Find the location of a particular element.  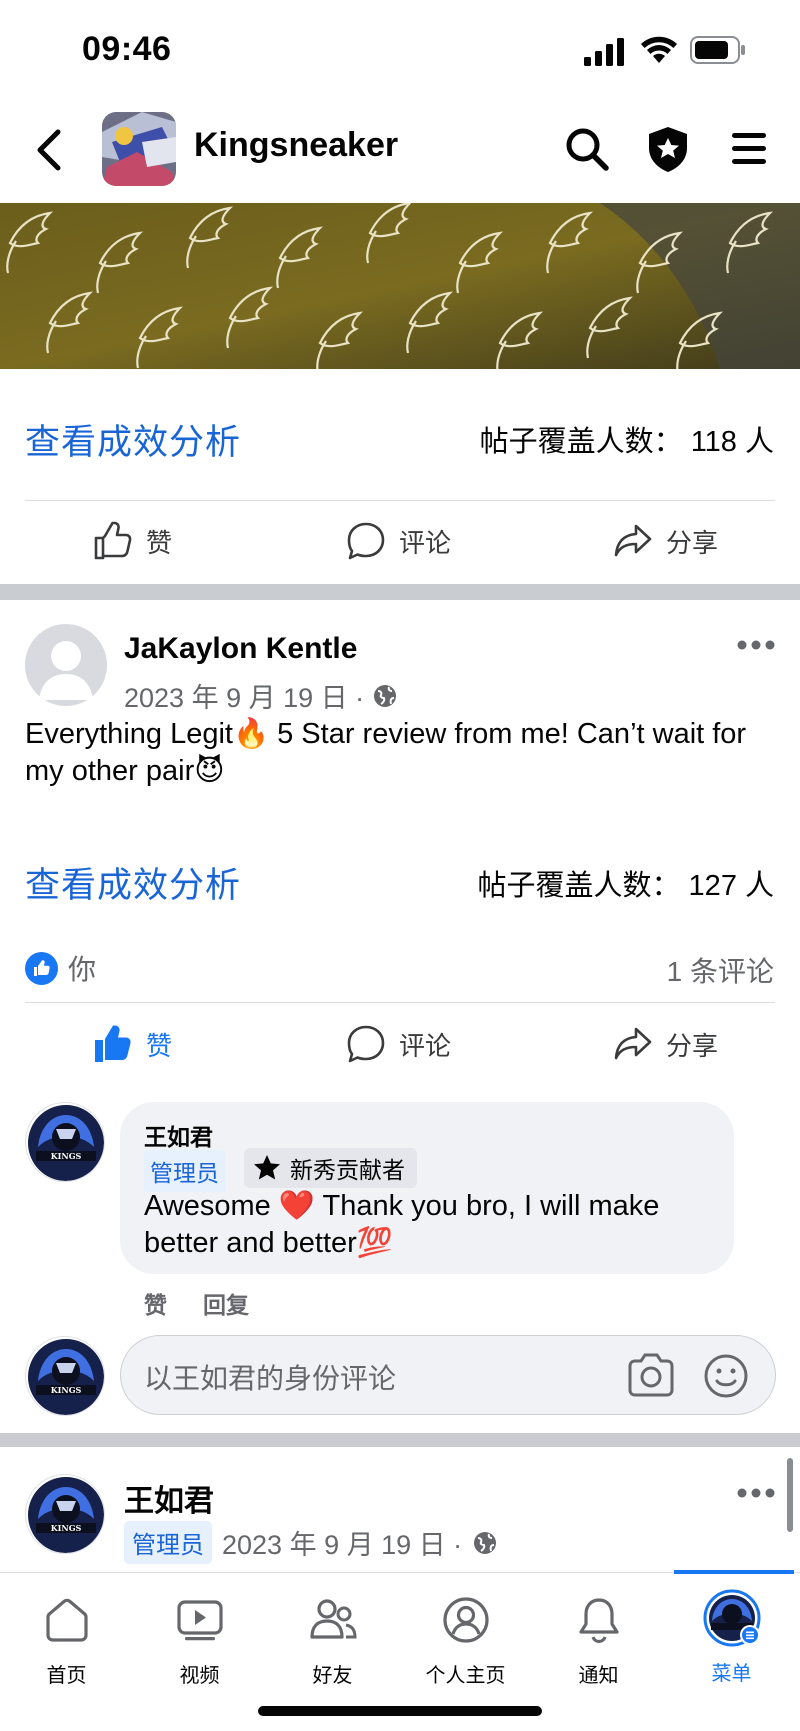

home-icon is located at coordinates (66, 1620).